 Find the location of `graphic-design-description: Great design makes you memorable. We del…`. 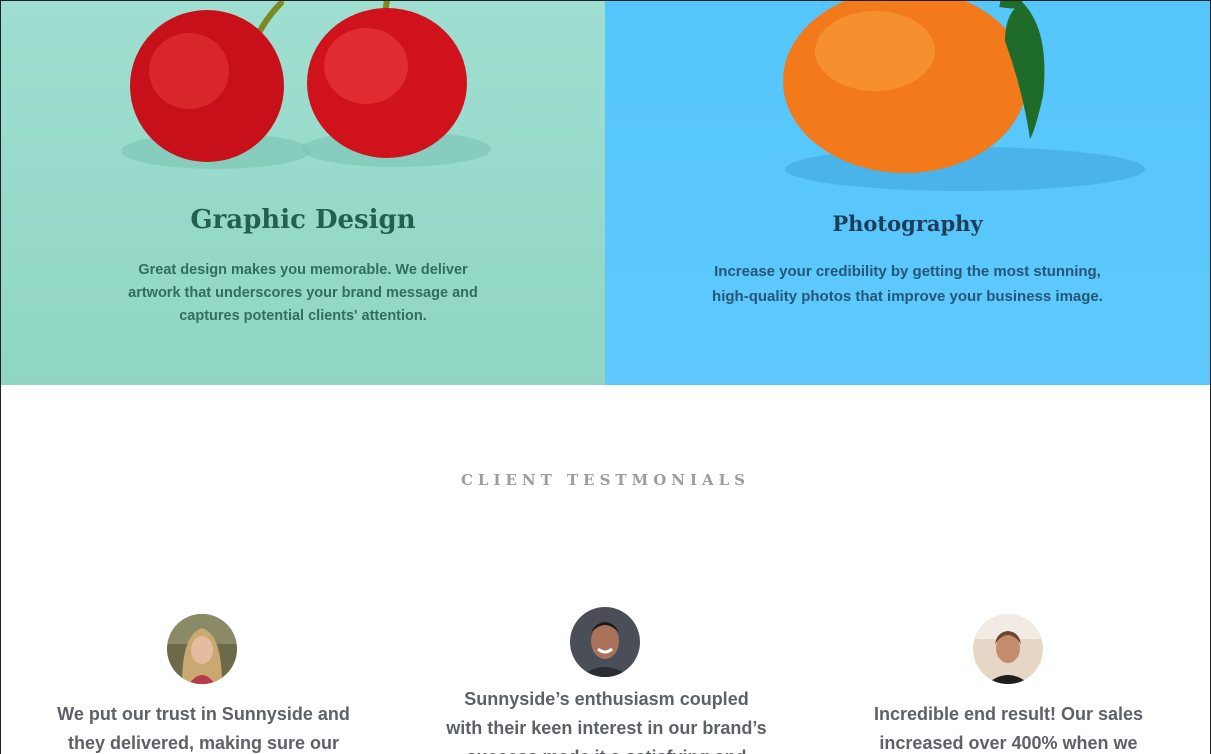

graphic-design-description: Great design makes you memorable. We del… is located at coordinates (303, 293).